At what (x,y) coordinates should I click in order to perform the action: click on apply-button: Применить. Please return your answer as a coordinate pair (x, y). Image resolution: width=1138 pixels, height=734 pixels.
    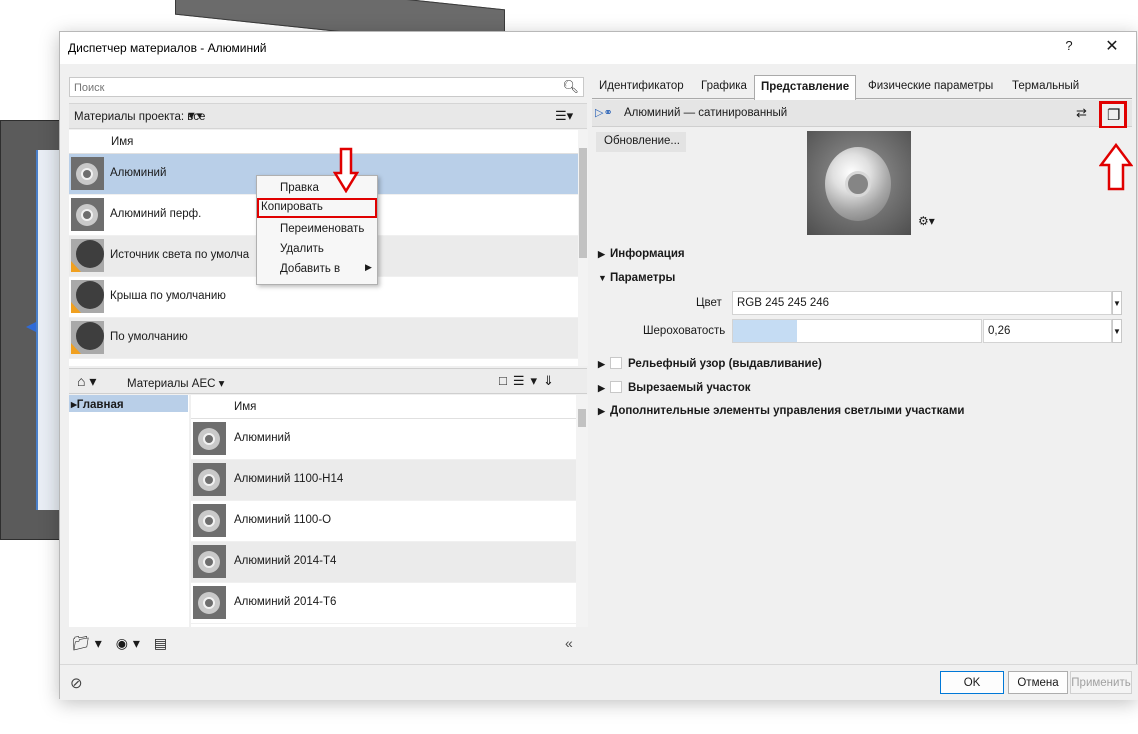
    Looking at the image, I should click on (1101, 682).